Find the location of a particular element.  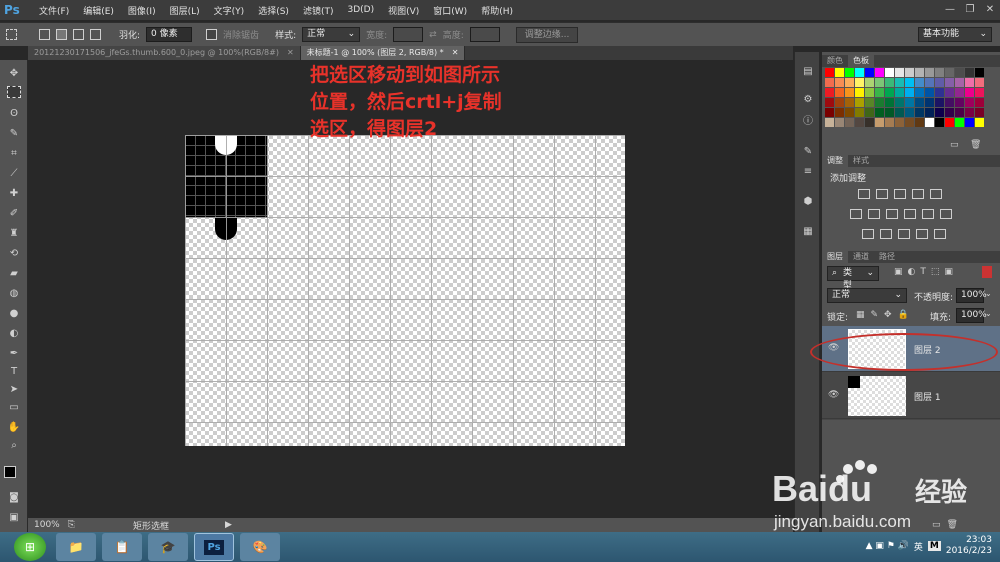

intersect-selection-icon is located at coordinates (95, 34).